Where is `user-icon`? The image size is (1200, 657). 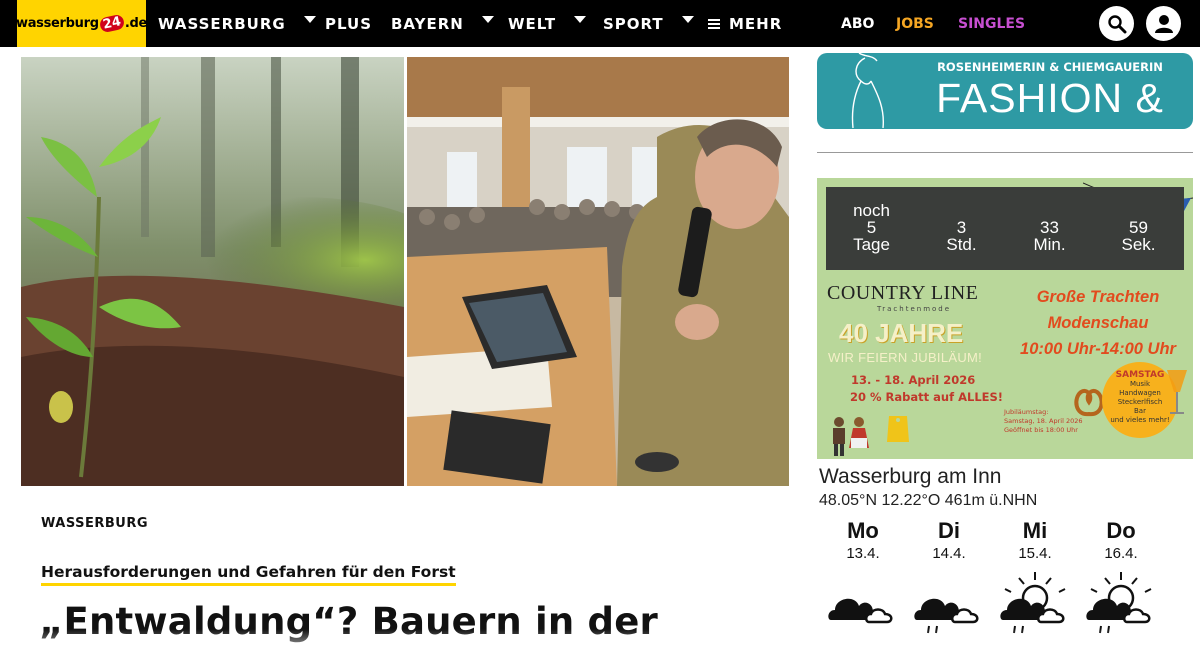 user-icon is located at coordinates (1163, 23).